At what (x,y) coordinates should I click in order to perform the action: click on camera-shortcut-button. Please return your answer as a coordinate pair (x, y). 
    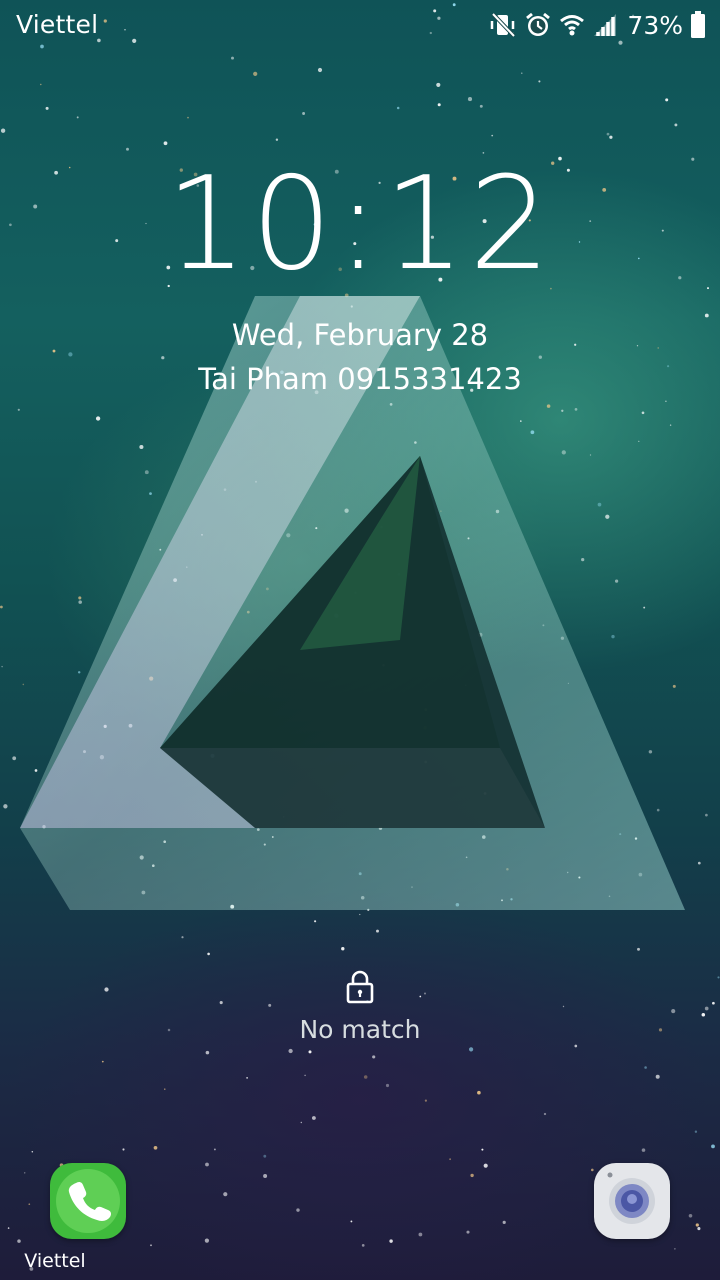
    Looking at the image, I should click on (632, 1201).